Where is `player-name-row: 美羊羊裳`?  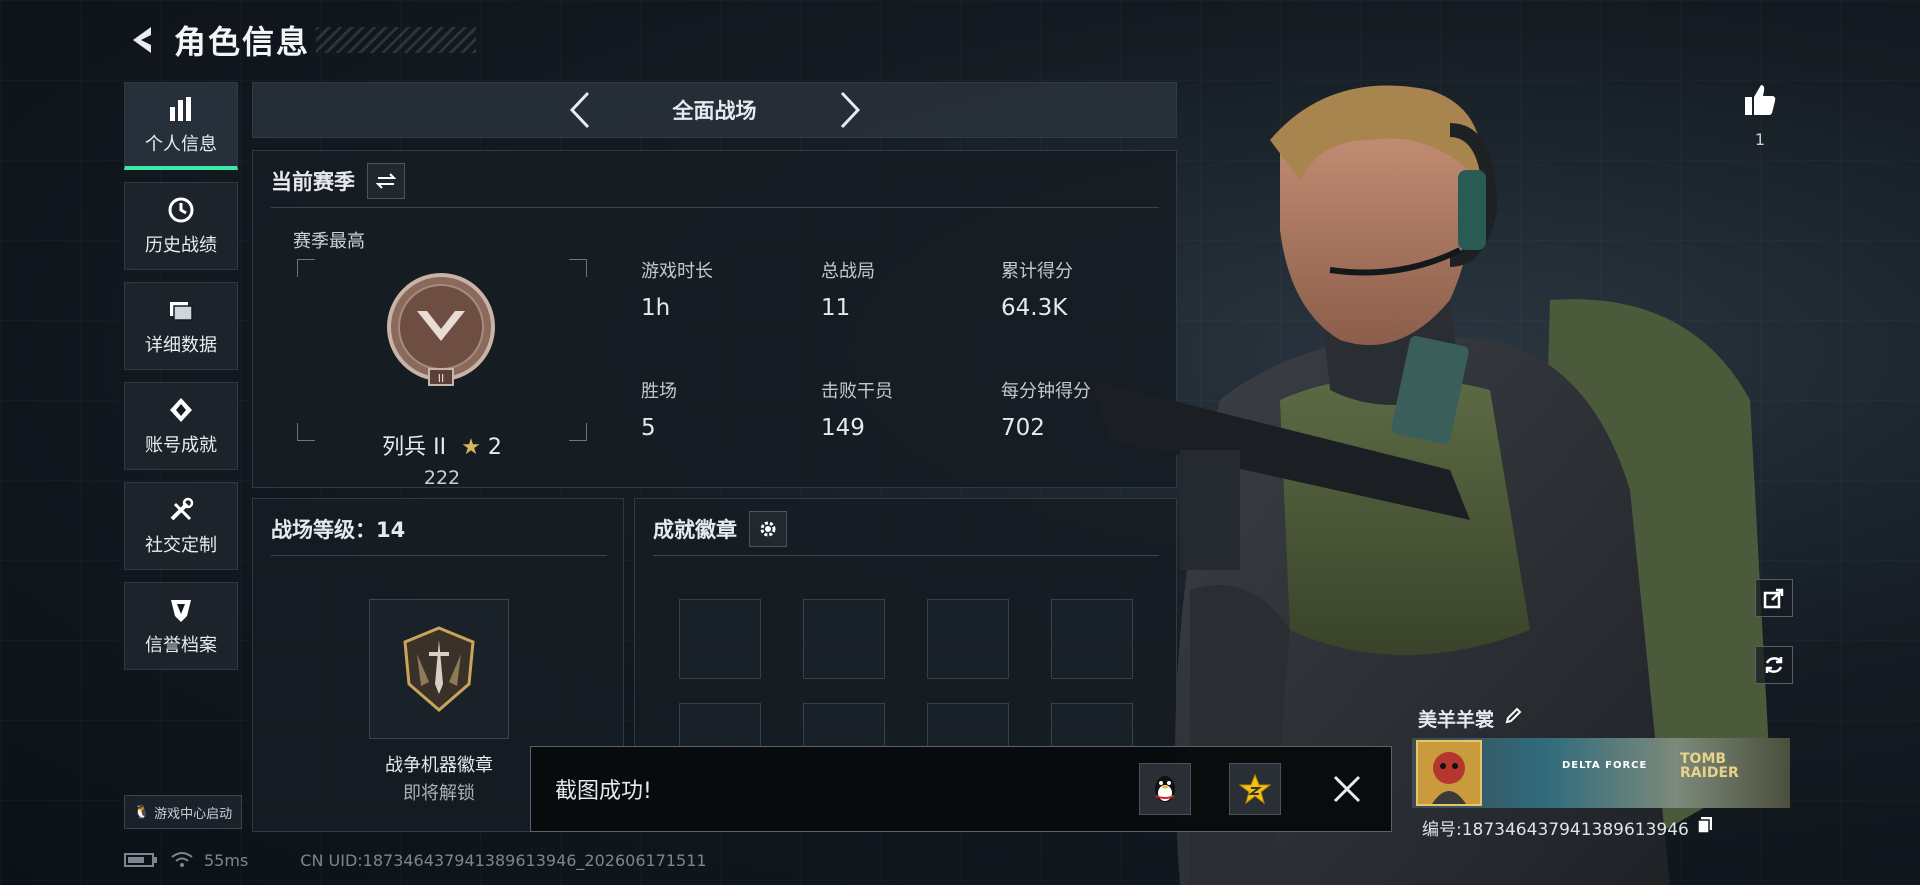 player-name-row: 美羊羊裳 is located at coordinates (1601, 718).